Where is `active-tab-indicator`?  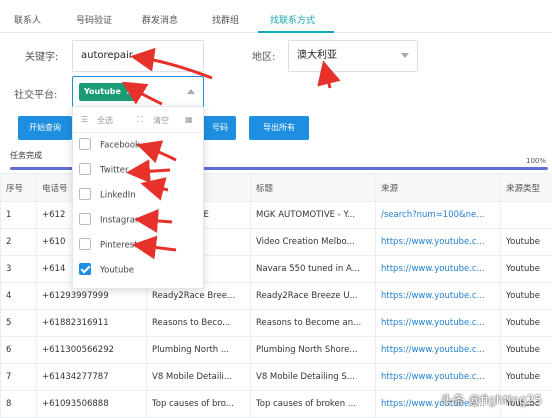
active-tab-indicator is located at coordinates (296, 32).